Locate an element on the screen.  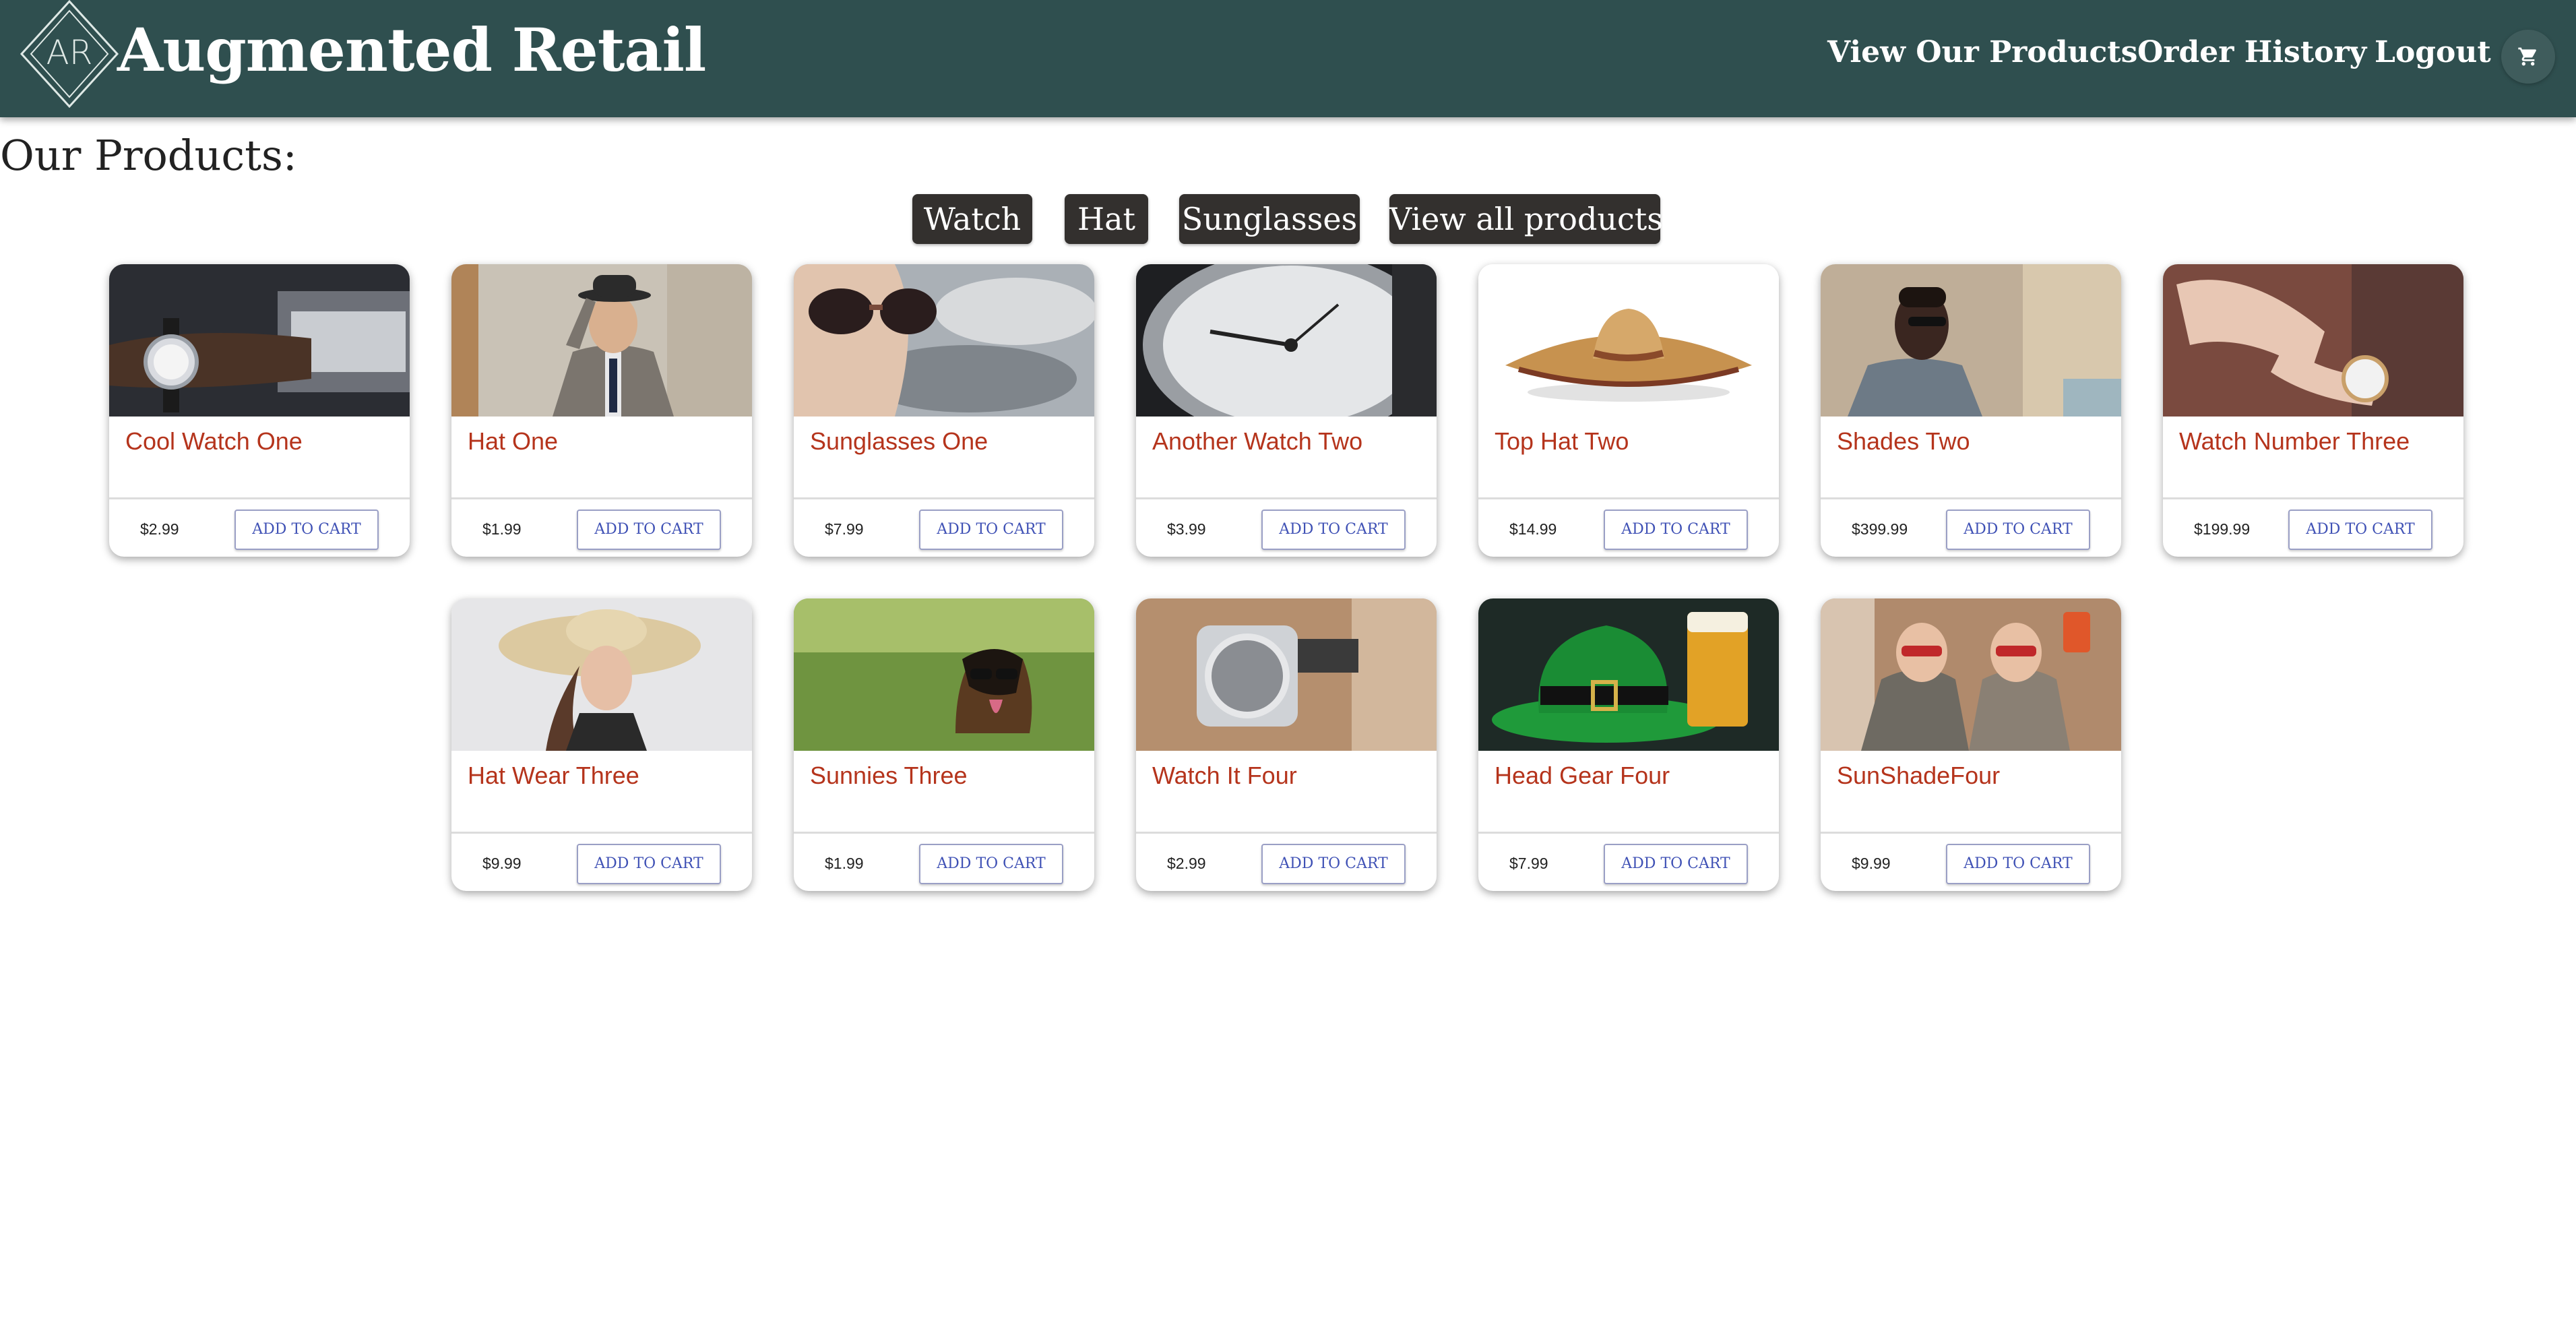
product-card: Another Watch Two $3.99 ADD TO CART is located at coordinates (1286, 410).